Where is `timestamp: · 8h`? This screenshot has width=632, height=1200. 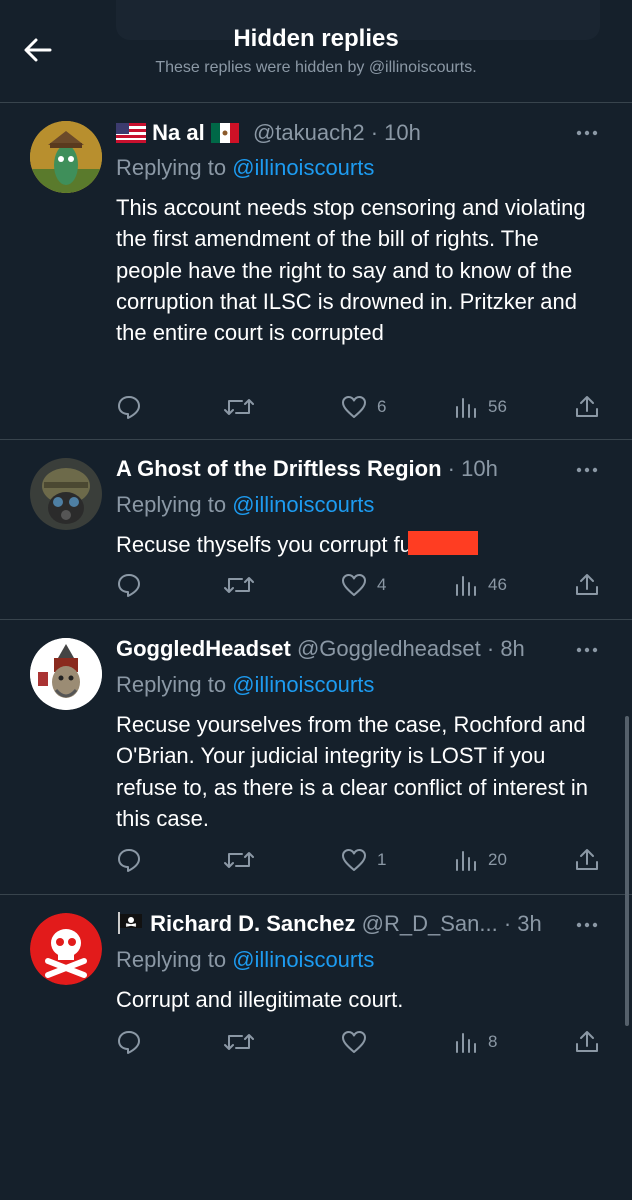
timestamp: · 8h is located at coordinates (505, 648).